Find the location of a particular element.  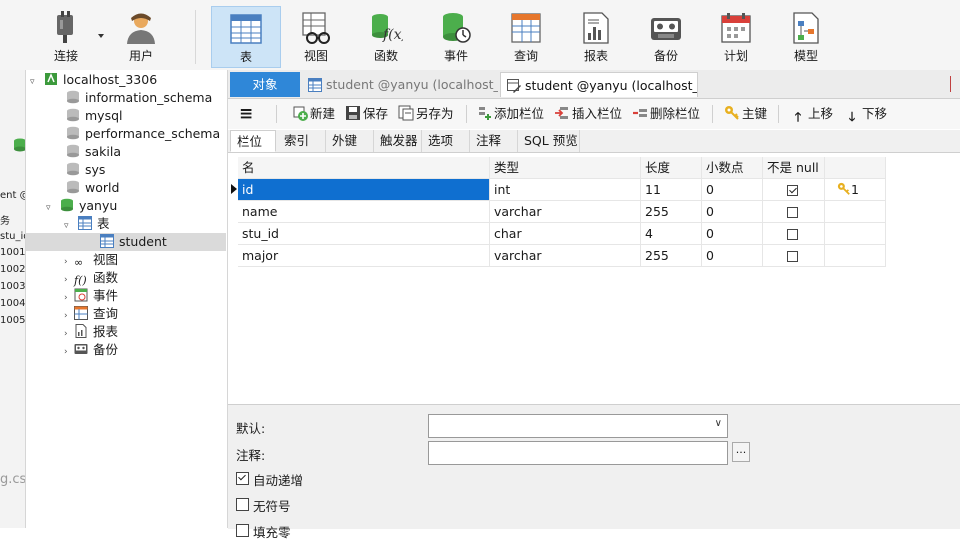

tree-database: information_schema is located at coordinates (139, 98).